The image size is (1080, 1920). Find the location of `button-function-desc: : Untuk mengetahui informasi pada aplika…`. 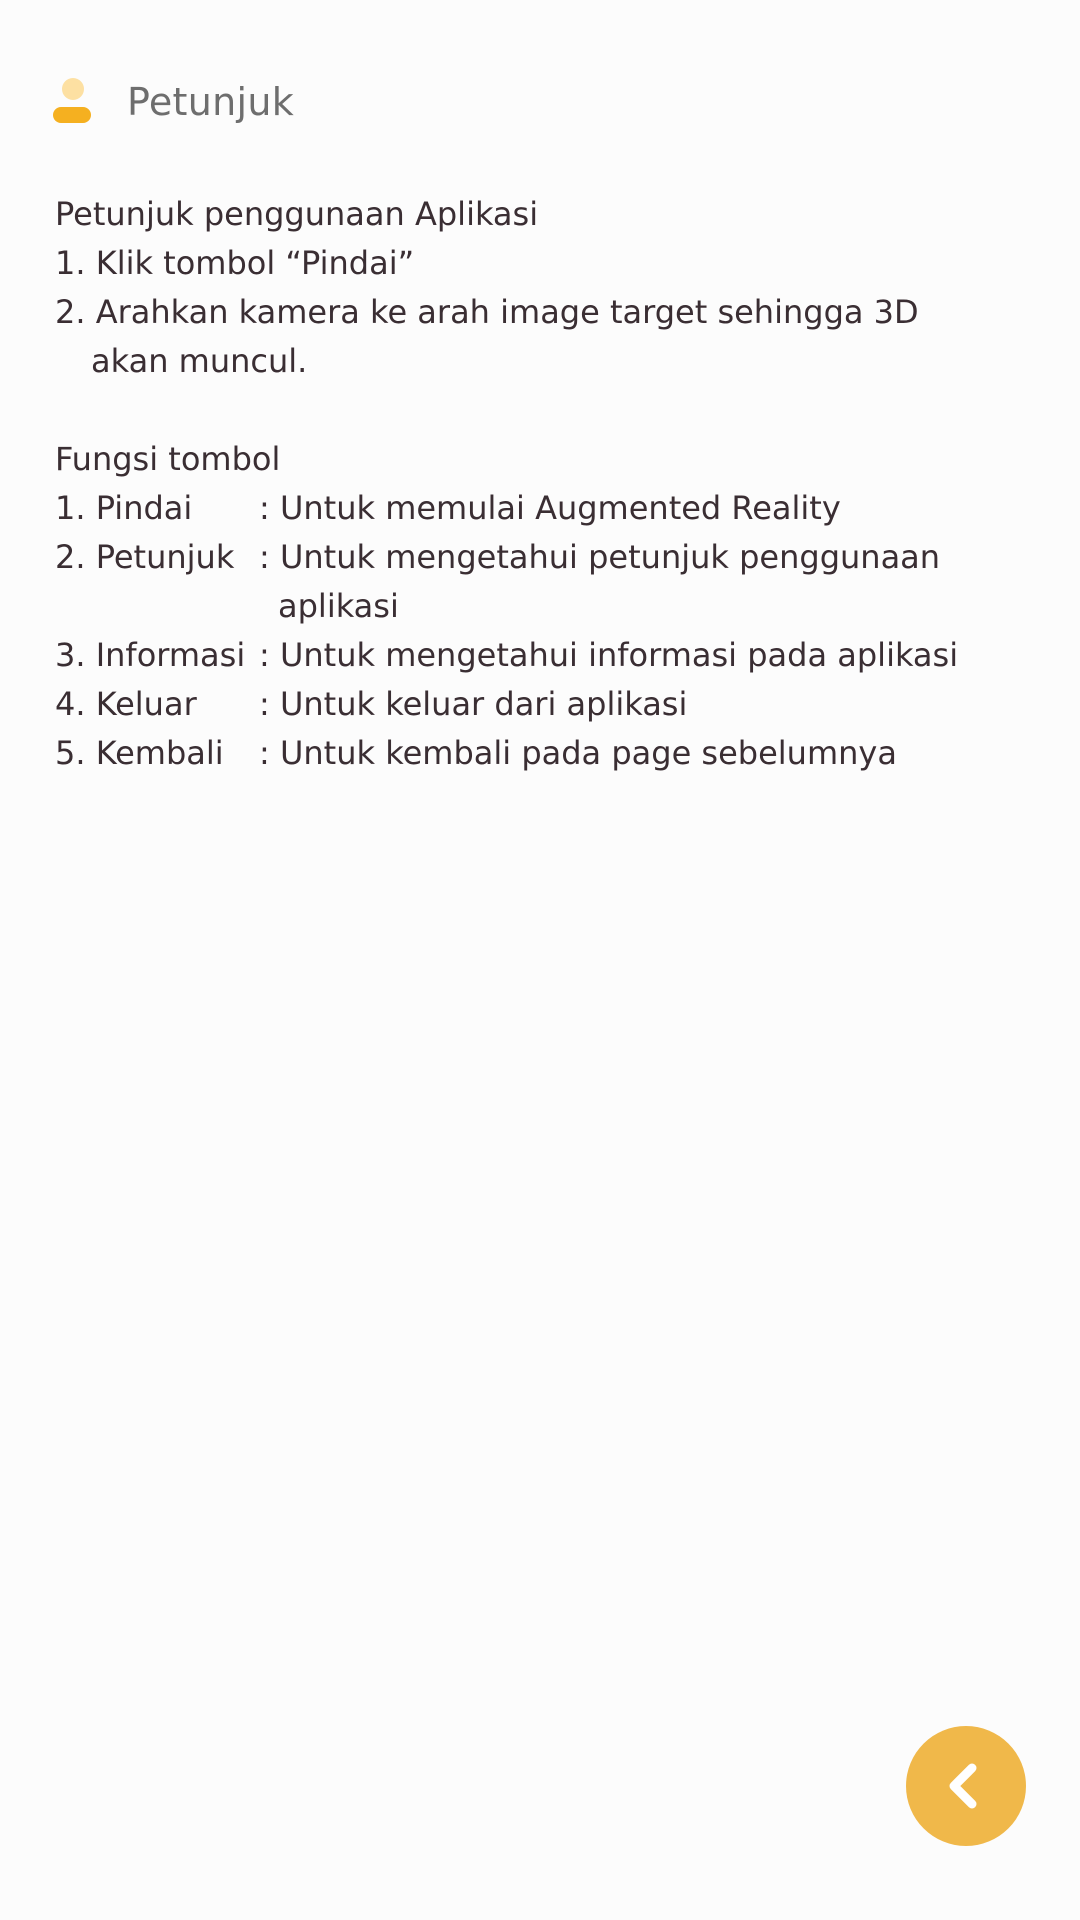

button-function-desc: : Untuk mengetahui informasi pada aplika… is located at coordinates (609, 655).